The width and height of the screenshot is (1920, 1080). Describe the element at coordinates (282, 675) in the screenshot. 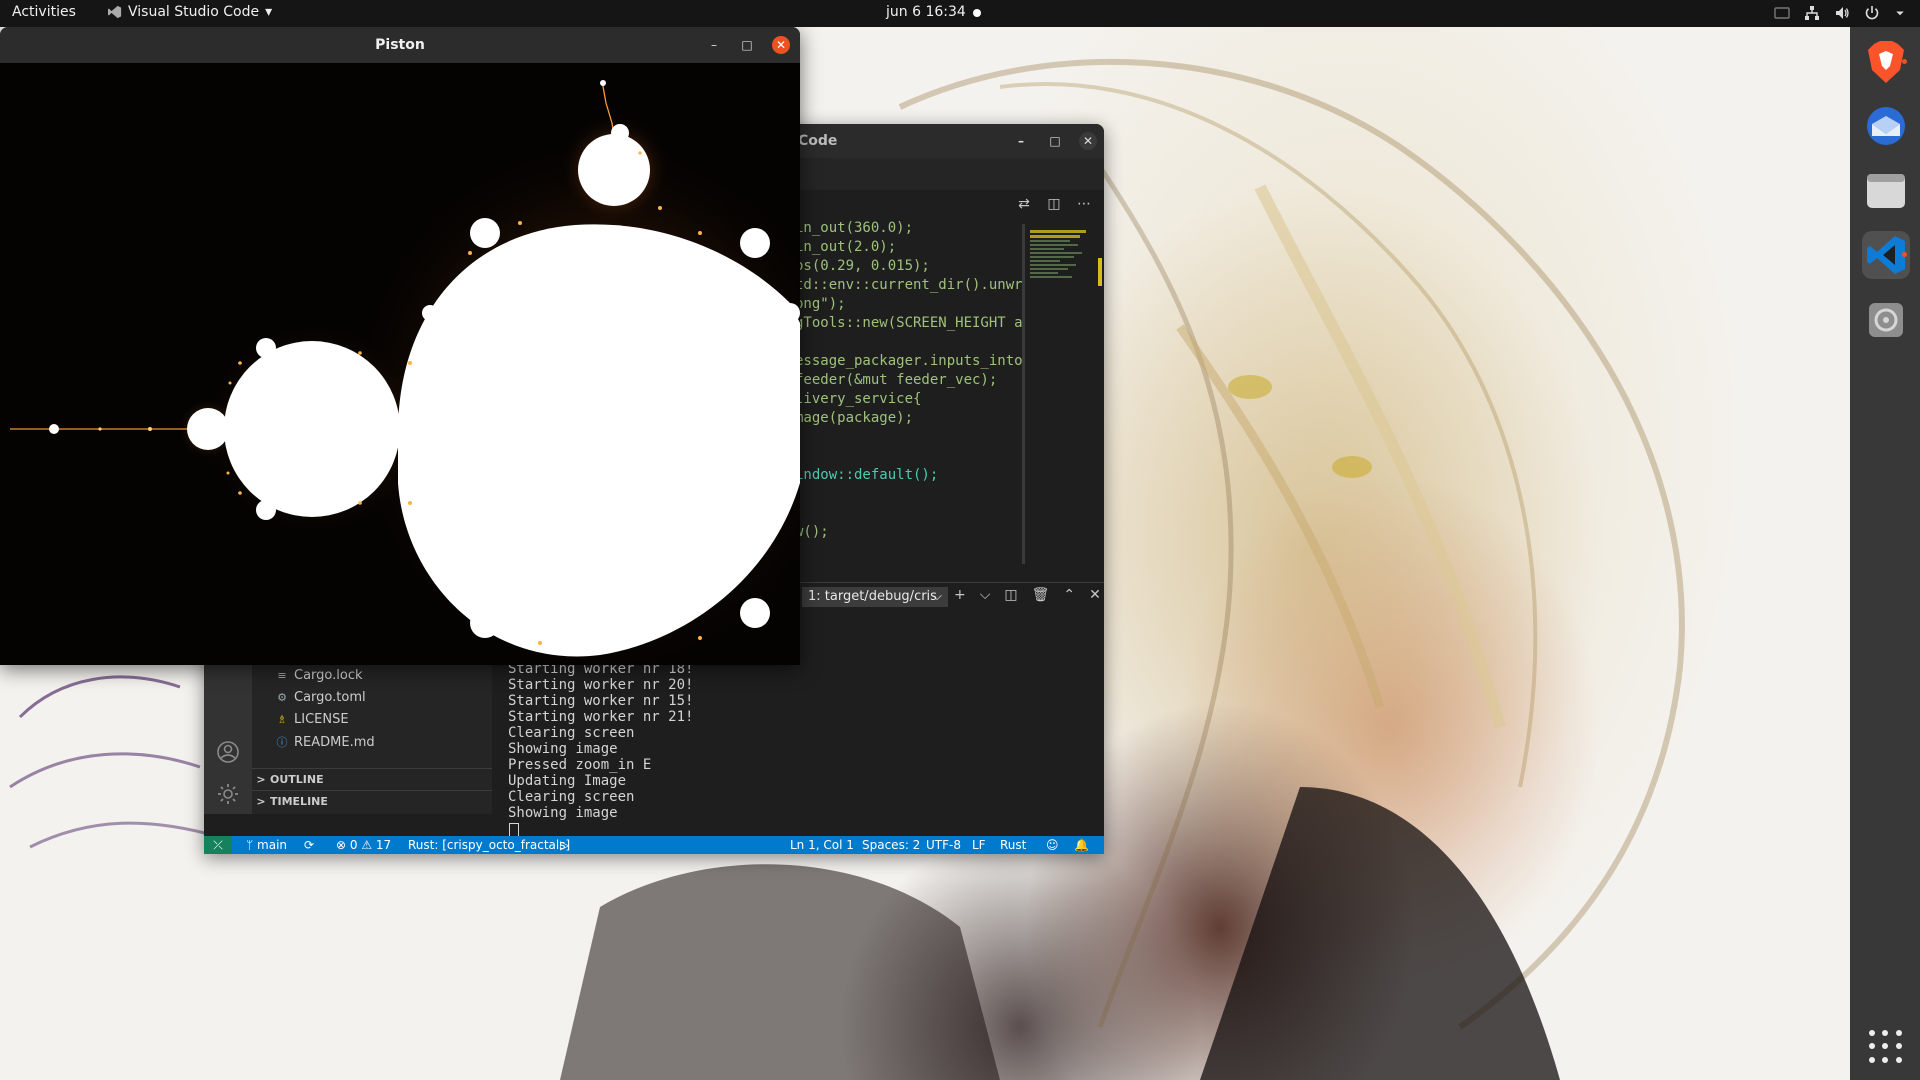

I see `lines-icon: ≡` at that location.